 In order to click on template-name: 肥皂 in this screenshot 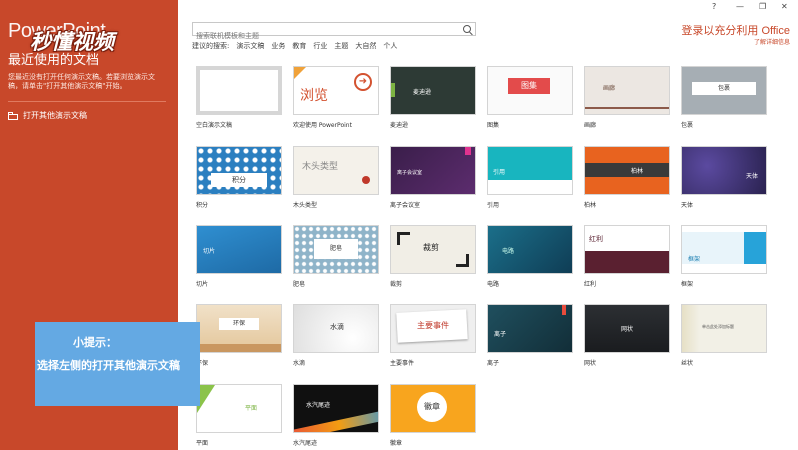, I will do `click(299, 284)`.